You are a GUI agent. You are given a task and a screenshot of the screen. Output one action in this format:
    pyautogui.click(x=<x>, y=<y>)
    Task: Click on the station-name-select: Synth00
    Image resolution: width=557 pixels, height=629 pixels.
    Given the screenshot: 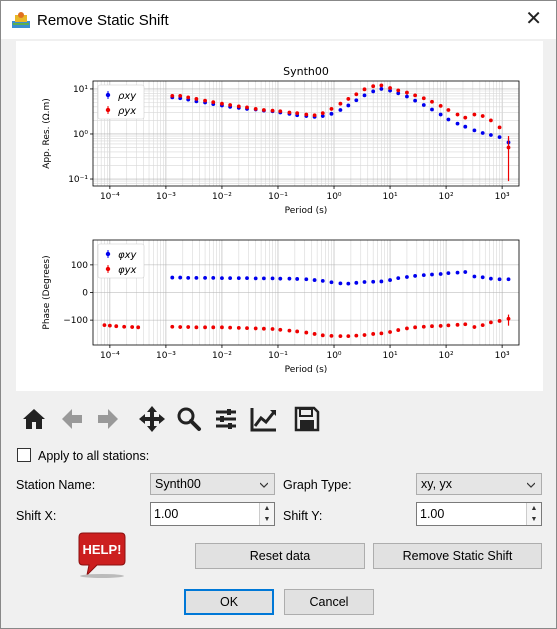 What is the action you would take?
    pyautogui.click(x=212, y=484)
    